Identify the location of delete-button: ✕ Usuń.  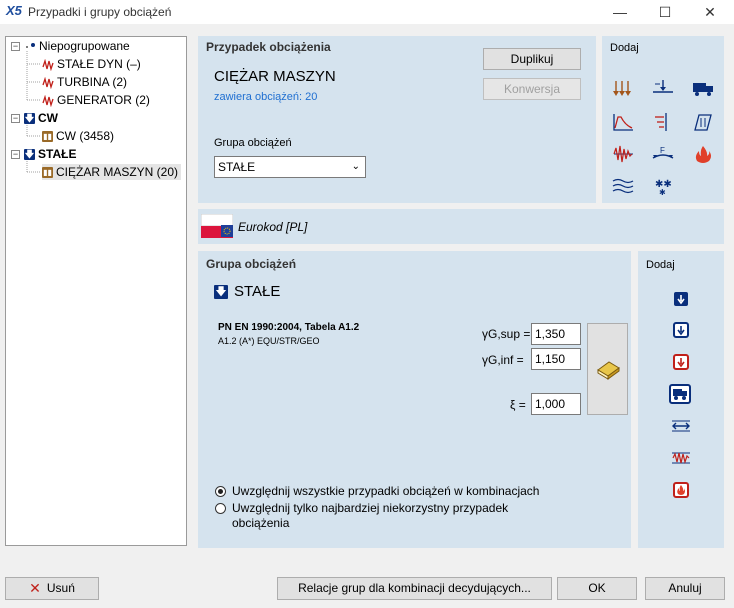
(52, 588).